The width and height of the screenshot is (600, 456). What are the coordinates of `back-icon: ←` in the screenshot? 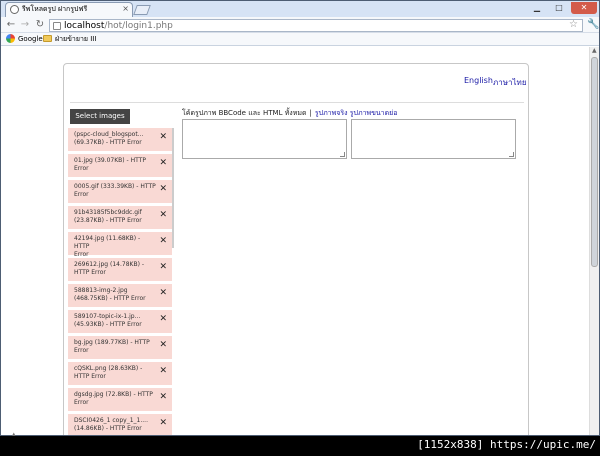 It's located at (11, 25).